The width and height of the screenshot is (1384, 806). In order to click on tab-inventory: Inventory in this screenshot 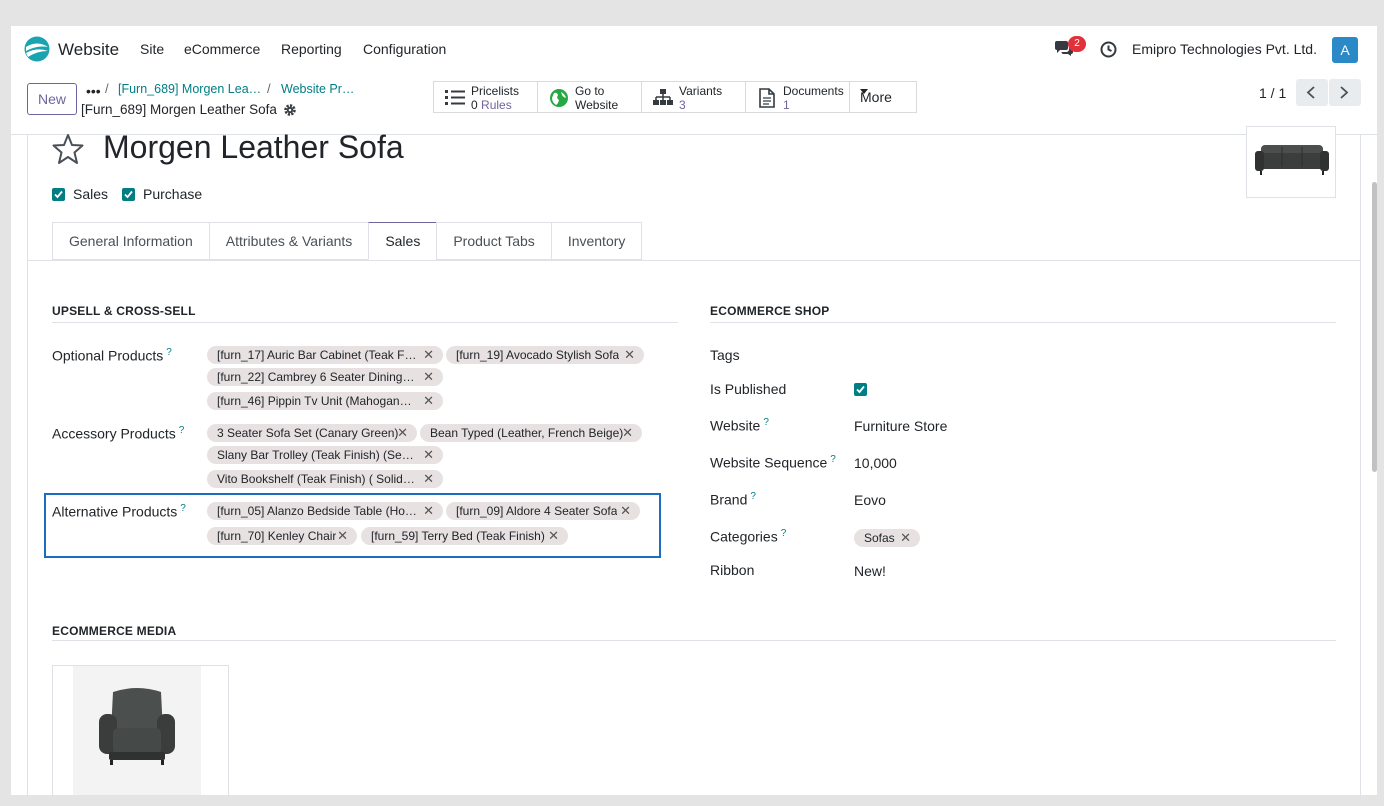, I will do `click(596, 241)`.